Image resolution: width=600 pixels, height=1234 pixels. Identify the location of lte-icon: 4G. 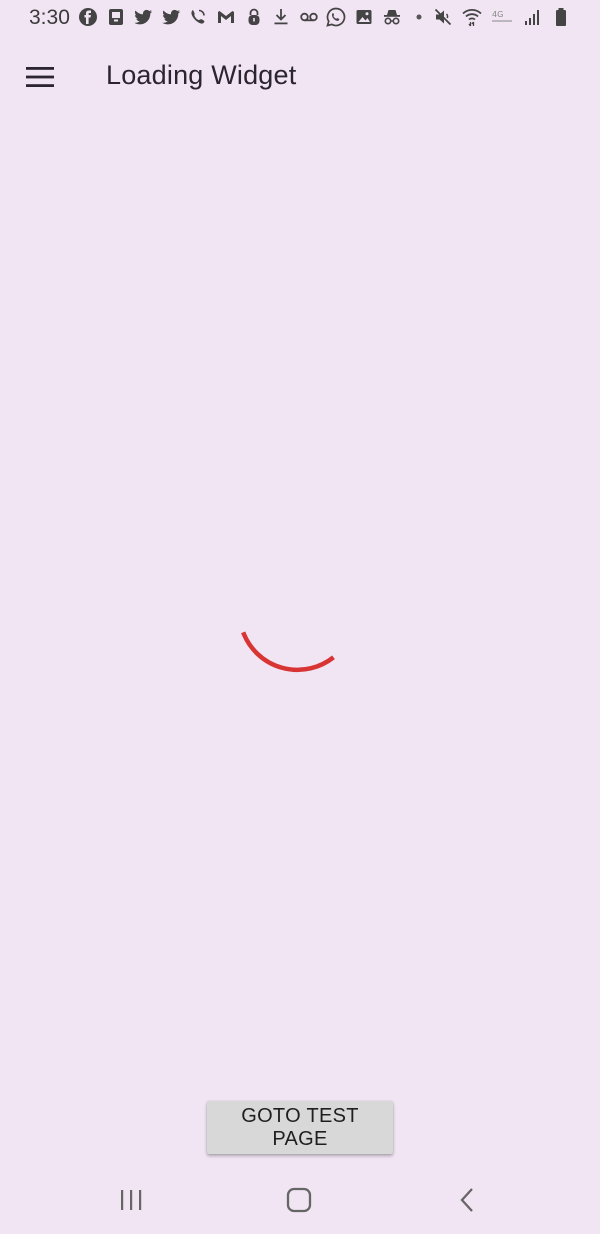
(502, 16).